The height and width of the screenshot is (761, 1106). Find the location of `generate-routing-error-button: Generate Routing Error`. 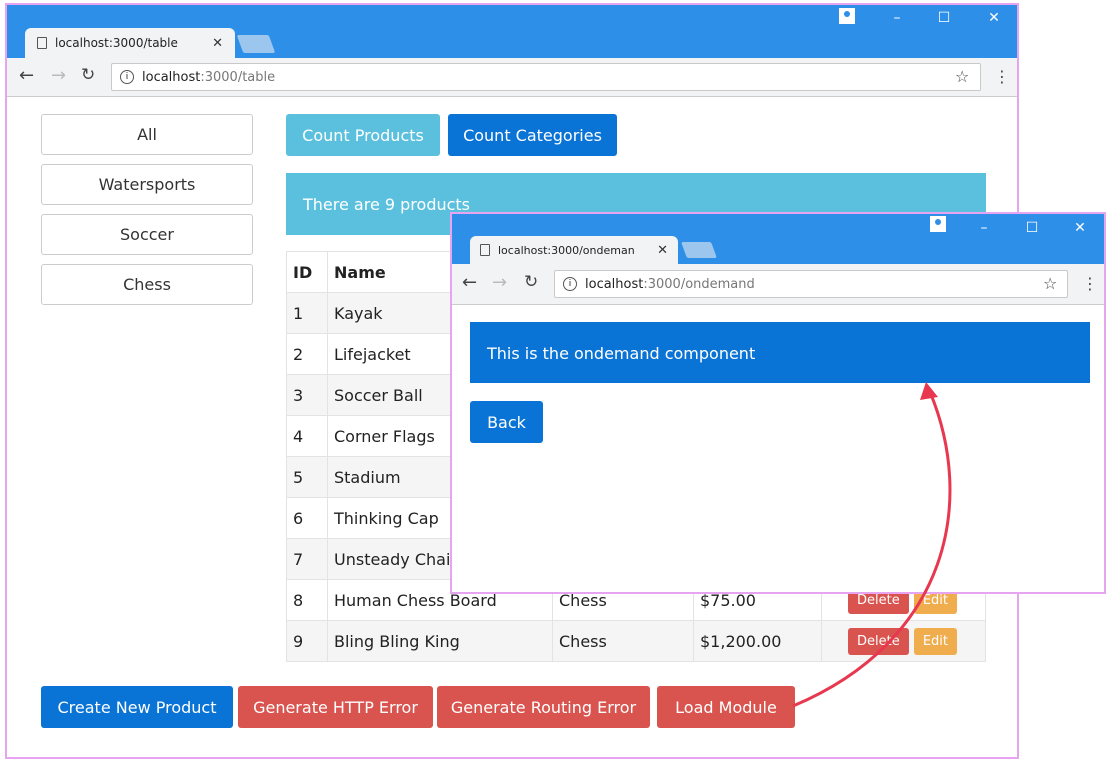

generate-routing-error-button: Generate Routing Error is located at coordinates (543, 707).